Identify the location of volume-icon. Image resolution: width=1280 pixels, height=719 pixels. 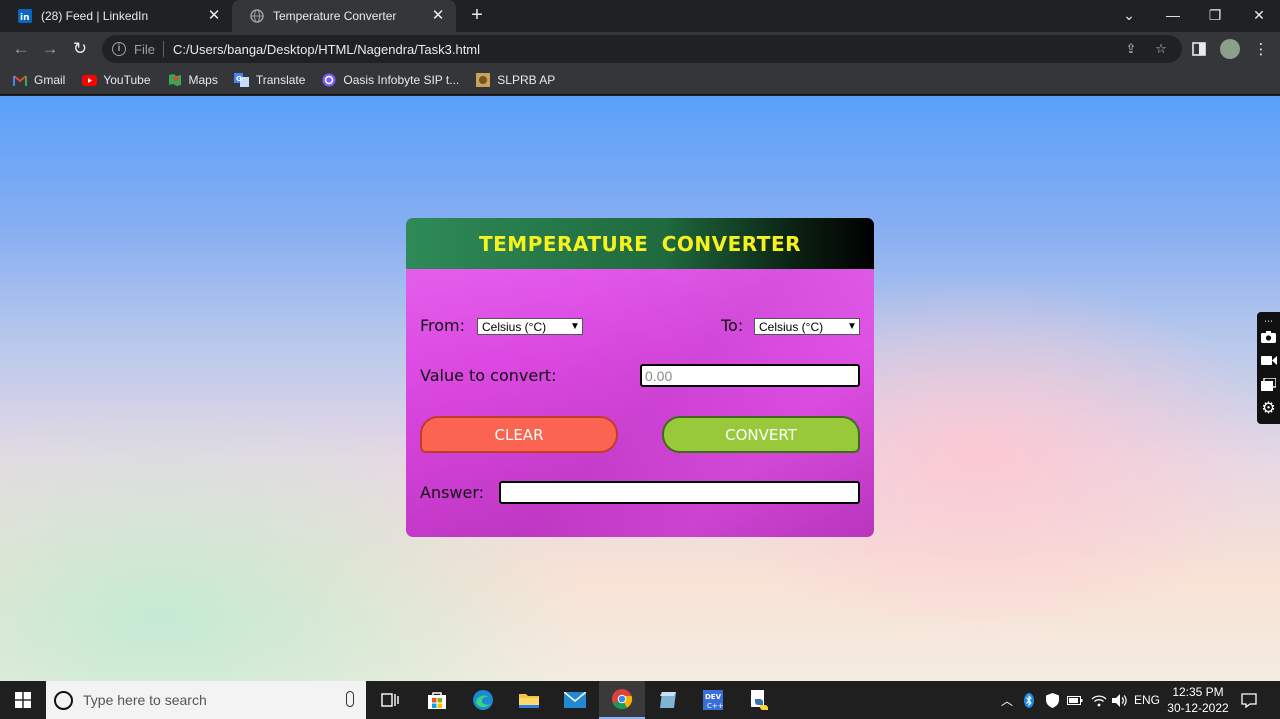
(1120, 700).